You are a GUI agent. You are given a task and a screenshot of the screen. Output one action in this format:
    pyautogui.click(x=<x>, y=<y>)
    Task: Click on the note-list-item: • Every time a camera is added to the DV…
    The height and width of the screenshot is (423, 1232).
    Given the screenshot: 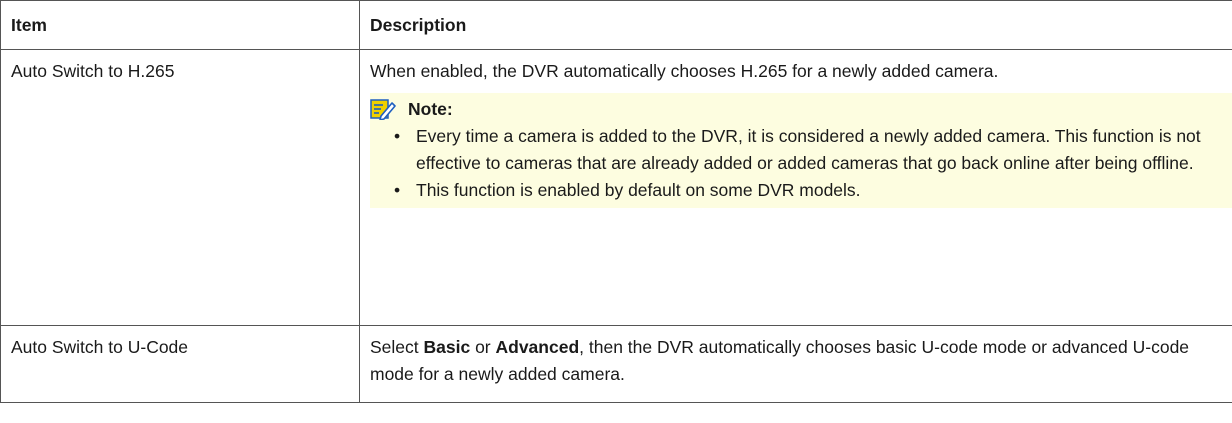 What is the action you would take?
    pyautogui.click(x=795, y=150)
    